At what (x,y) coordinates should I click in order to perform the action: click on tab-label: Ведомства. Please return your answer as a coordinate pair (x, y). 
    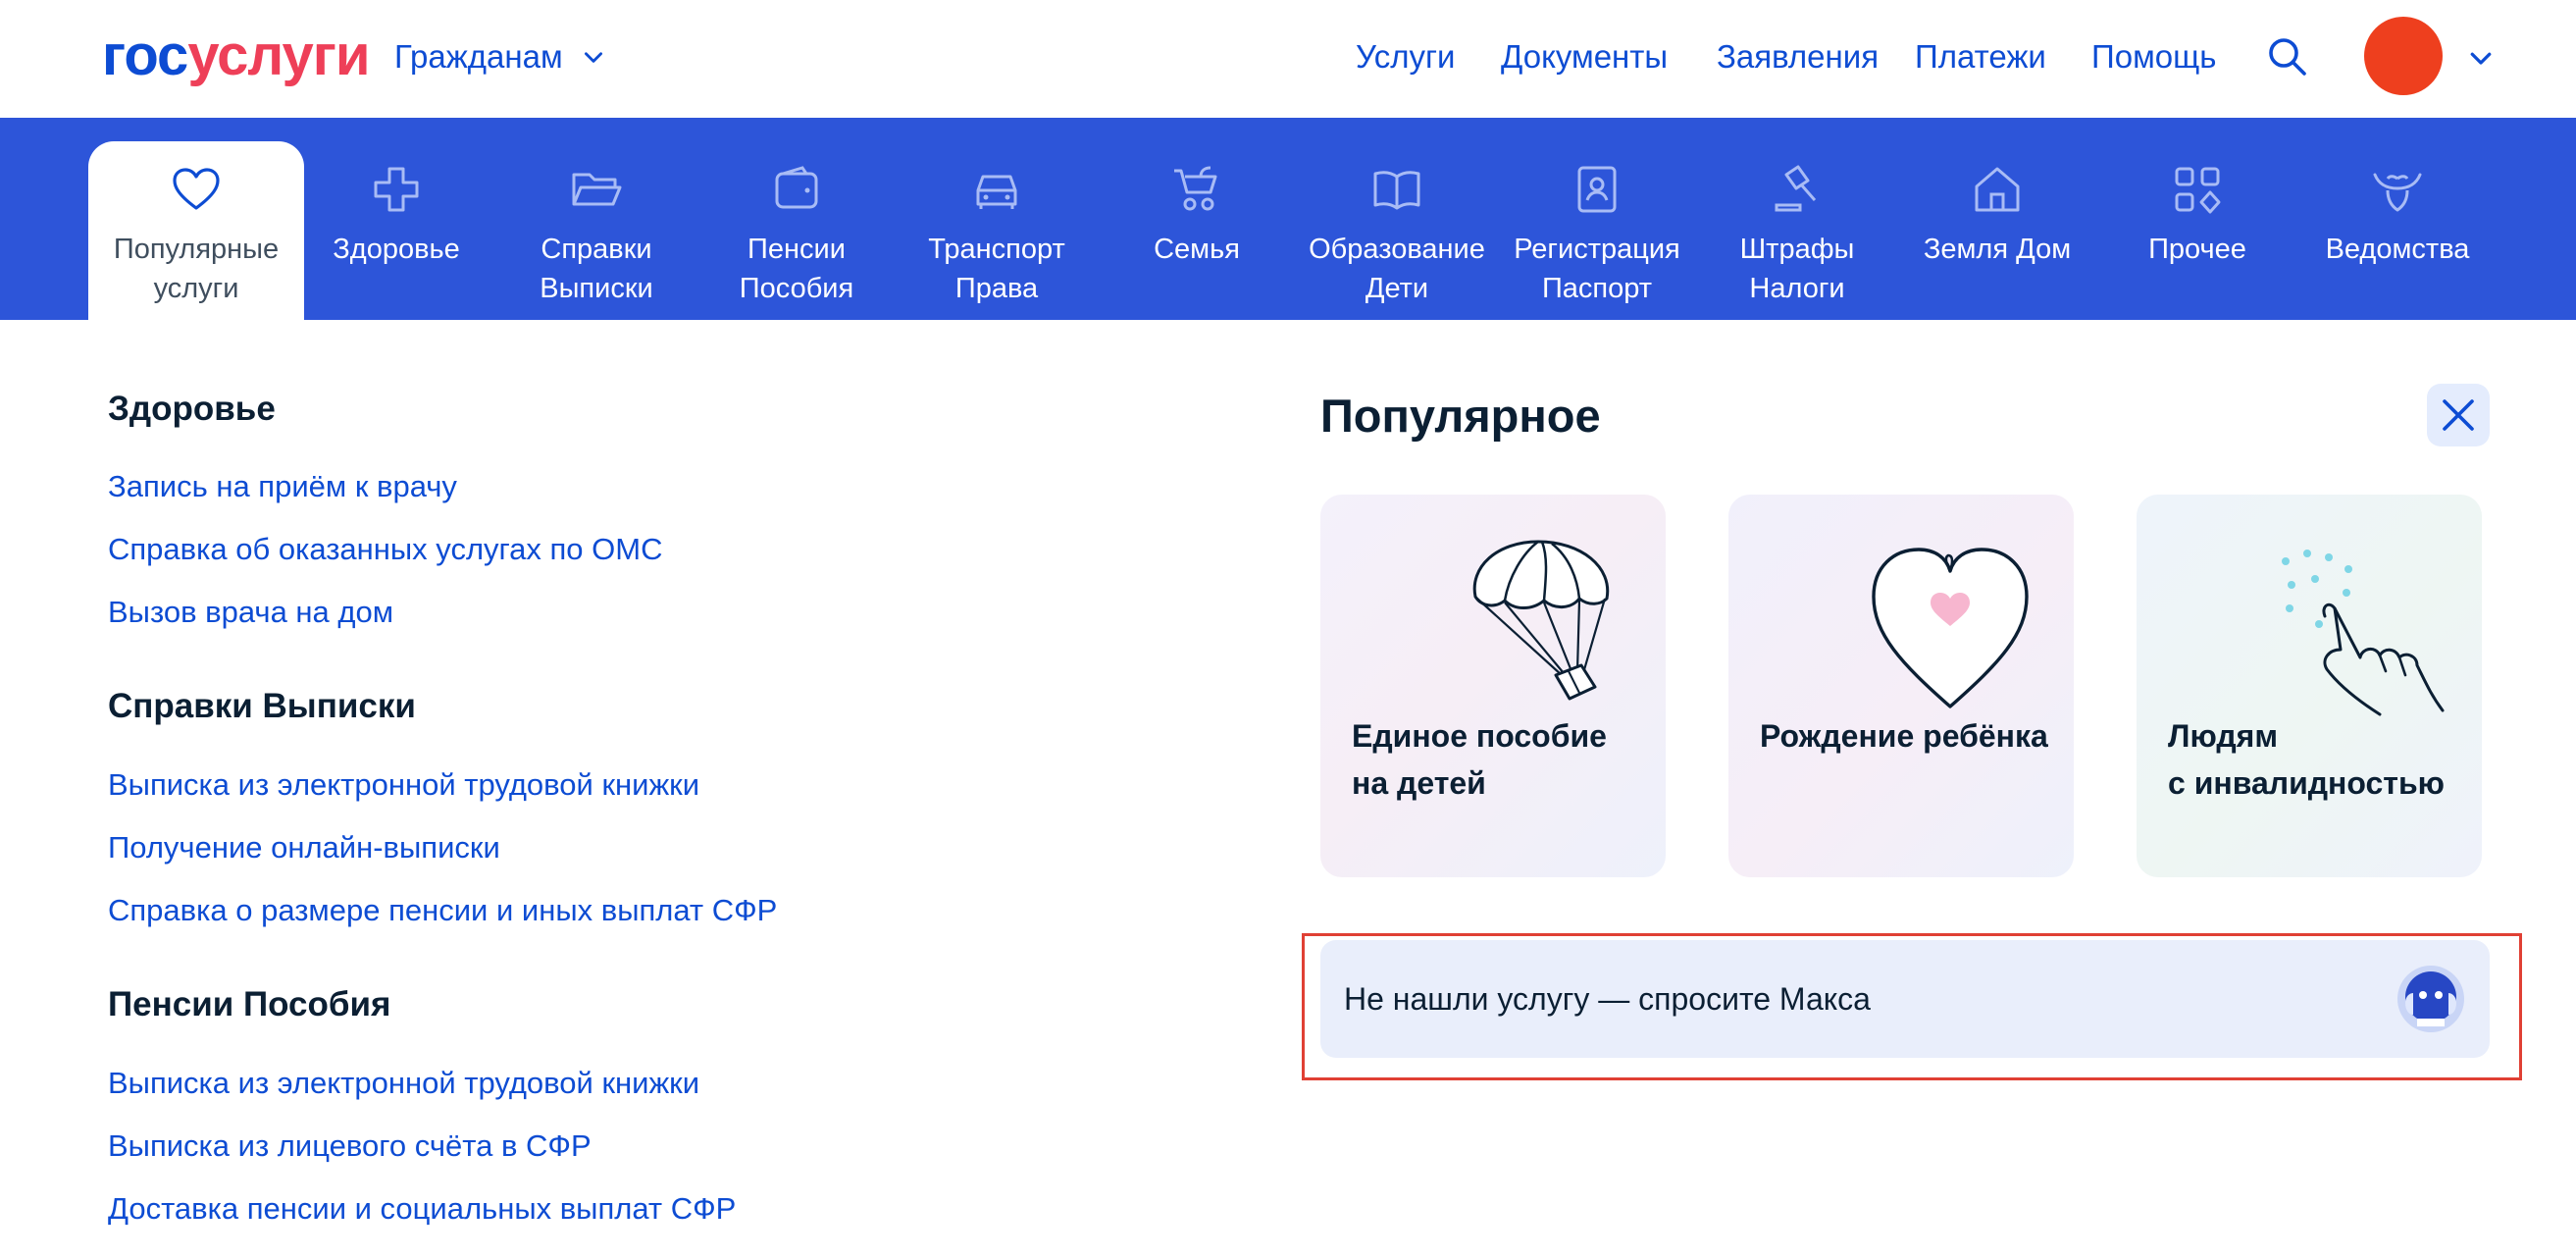
    Looking at the image, I should click on (2397, 249).